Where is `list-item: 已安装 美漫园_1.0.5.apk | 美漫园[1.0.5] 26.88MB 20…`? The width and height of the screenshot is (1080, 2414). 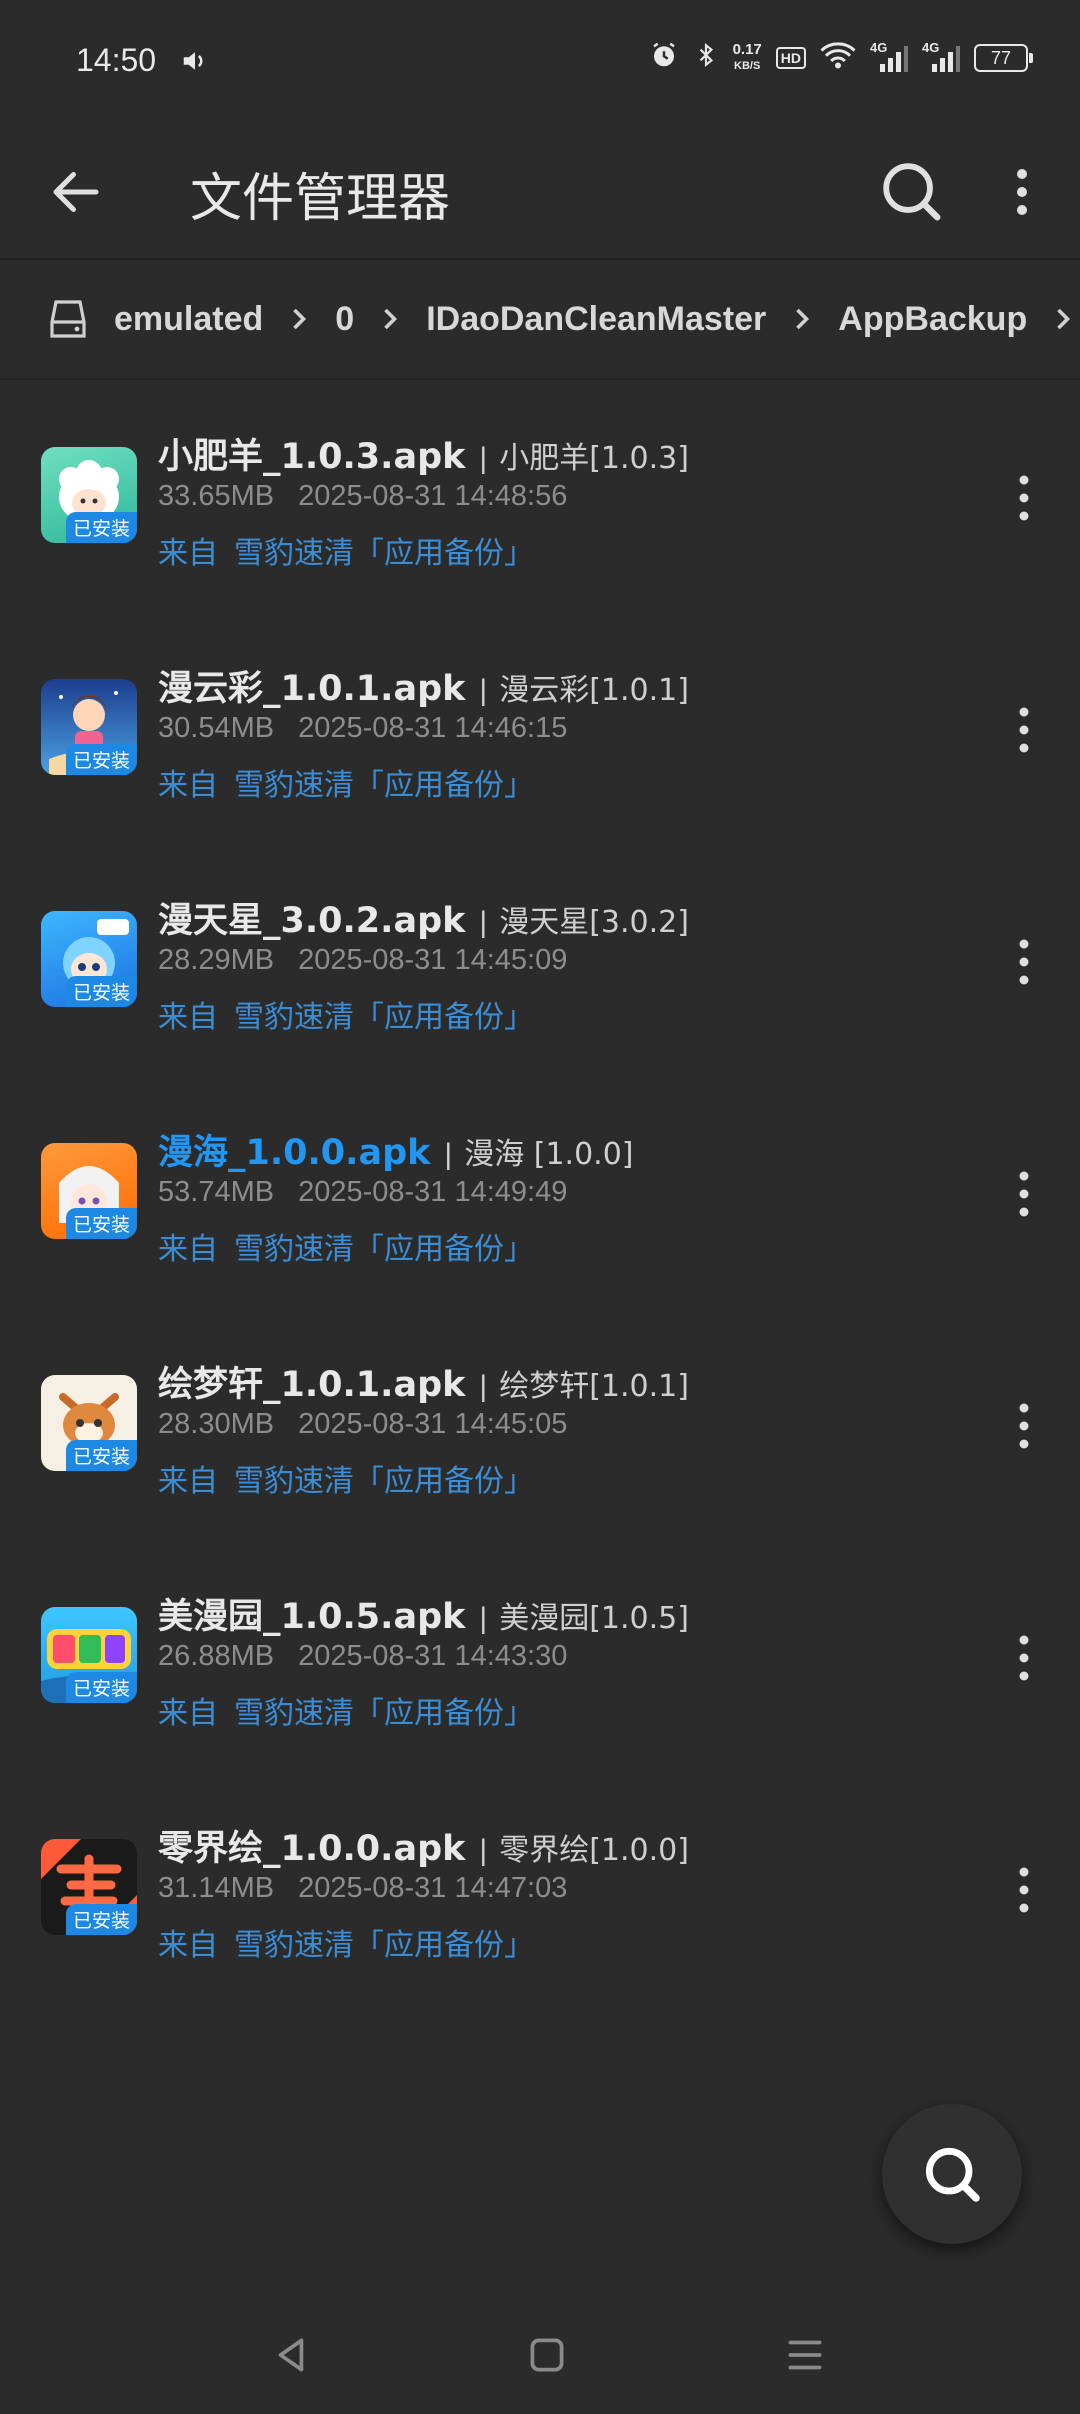
list-item: 已安装 美漫园_1.0.5.apk | 美漫园[1.0.5] 26.88MB 20… is located at coordinates (540, 1656).